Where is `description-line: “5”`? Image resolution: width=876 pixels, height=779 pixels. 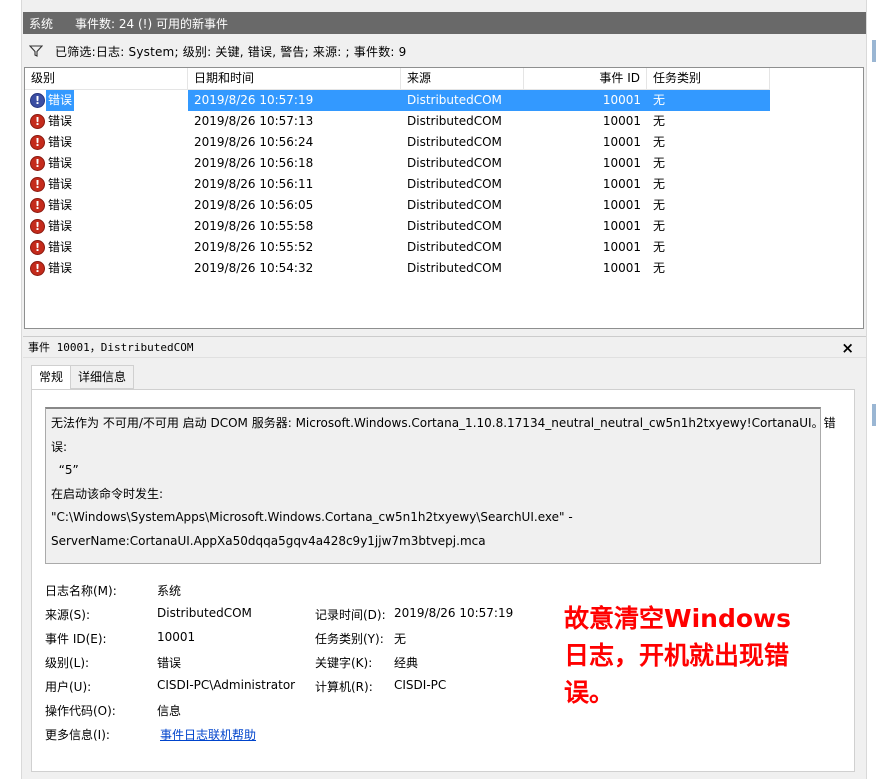 description-line: “5” is located at coordinates (65, 470).